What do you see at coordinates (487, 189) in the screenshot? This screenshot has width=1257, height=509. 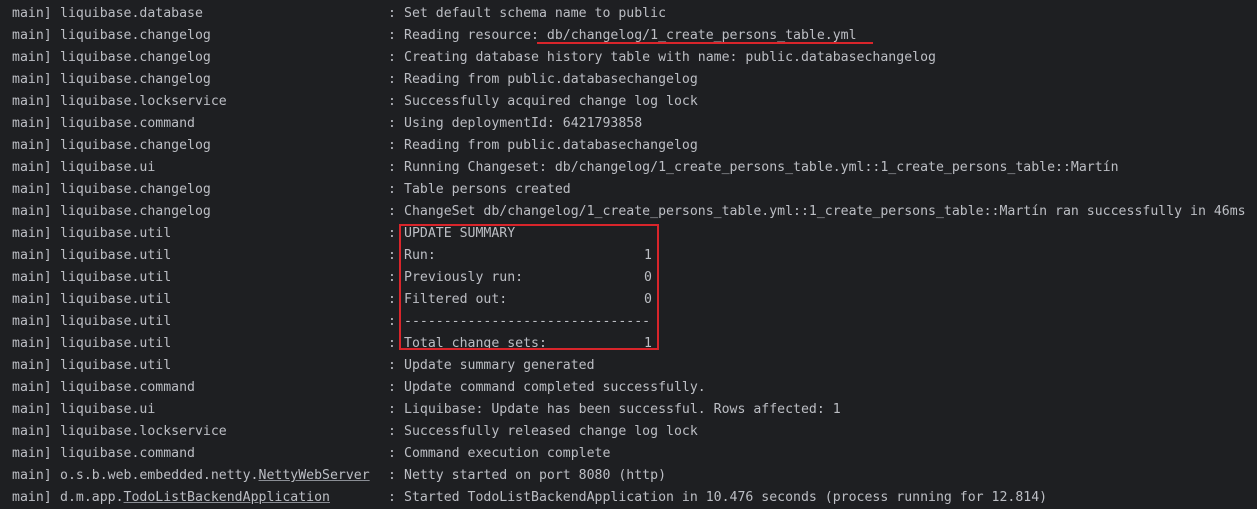 I see `log-message: Table persons created` at bounding box center [487, 189].